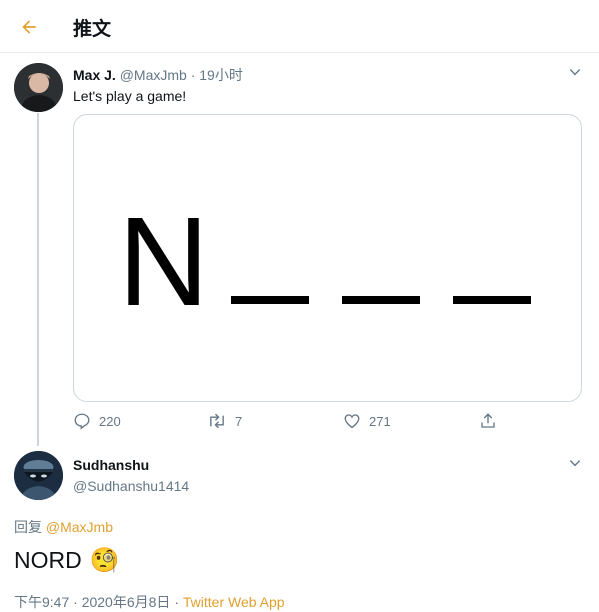  I want to click on replying-to: 回复 @MaxJmb, so click(63, 527).